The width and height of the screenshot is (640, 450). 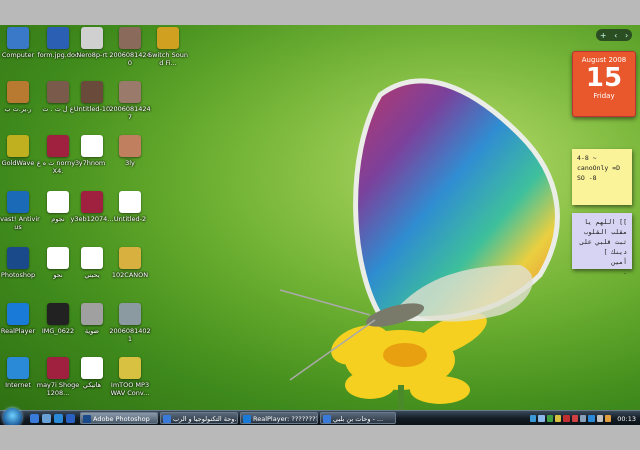 I want to click on computer-icon, so click(x=18, y=38).